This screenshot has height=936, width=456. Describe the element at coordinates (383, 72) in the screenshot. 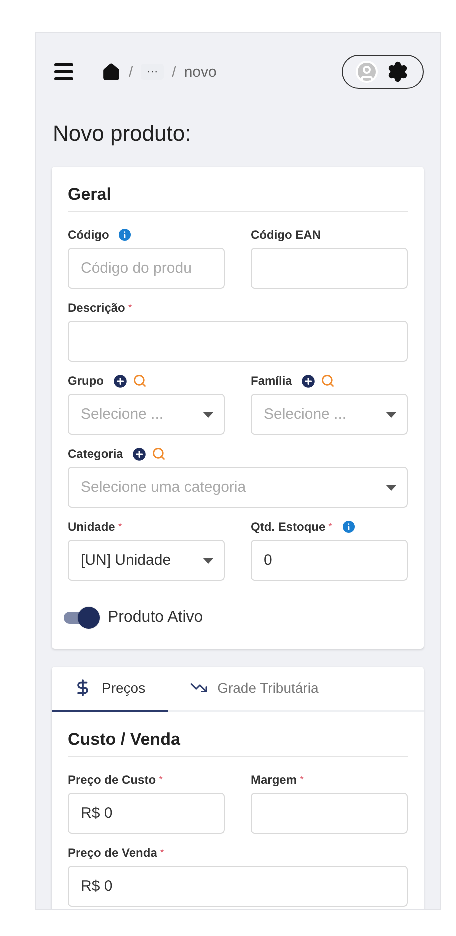

I see `user-settings-button` at that location.